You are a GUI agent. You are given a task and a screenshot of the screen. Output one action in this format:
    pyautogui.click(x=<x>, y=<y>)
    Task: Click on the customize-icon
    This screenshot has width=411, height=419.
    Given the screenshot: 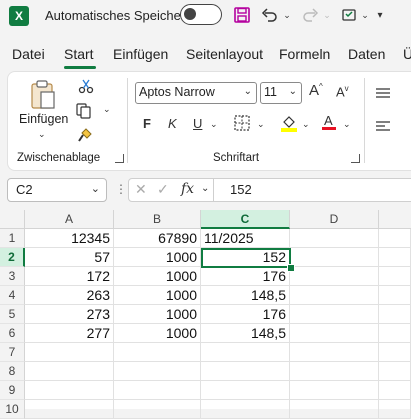 What is the action you would take?
    pyautogui.click(x=350, y=15)
    